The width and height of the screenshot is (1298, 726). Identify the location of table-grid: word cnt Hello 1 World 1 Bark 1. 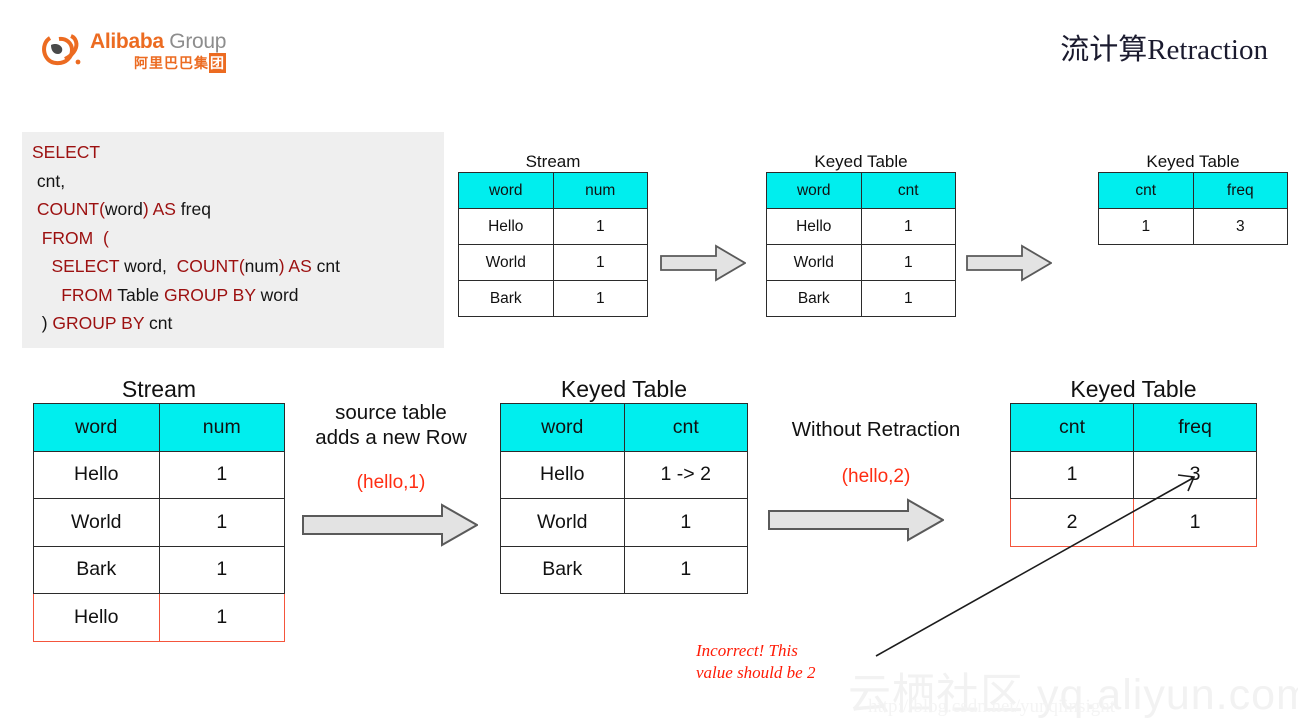
(861, 244).